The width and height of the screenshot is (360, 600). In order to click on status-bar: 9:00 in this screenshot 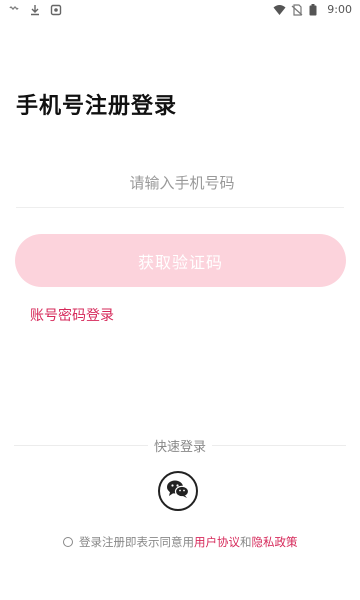, I will do `click(180, 11)`.